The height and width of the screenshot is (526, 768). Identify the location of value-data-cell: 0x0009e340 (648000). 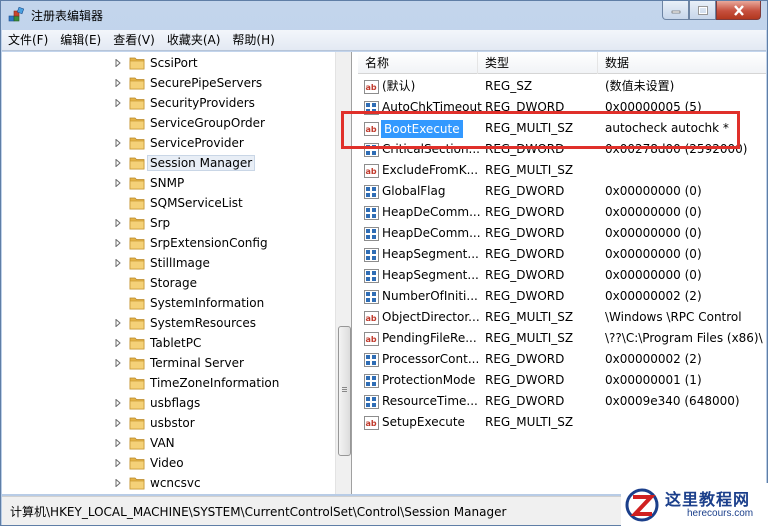
(672, 401).